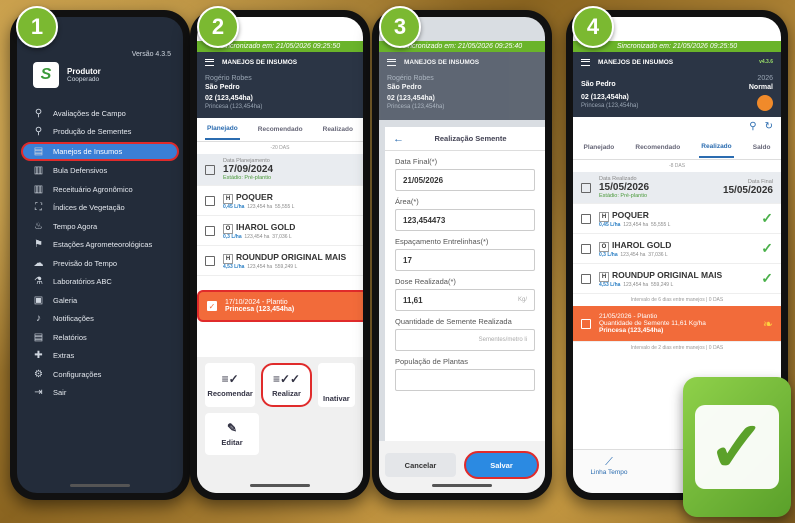  I want to click on screen-title: MANEJOS DE INSUMOS, so click(442, 62).